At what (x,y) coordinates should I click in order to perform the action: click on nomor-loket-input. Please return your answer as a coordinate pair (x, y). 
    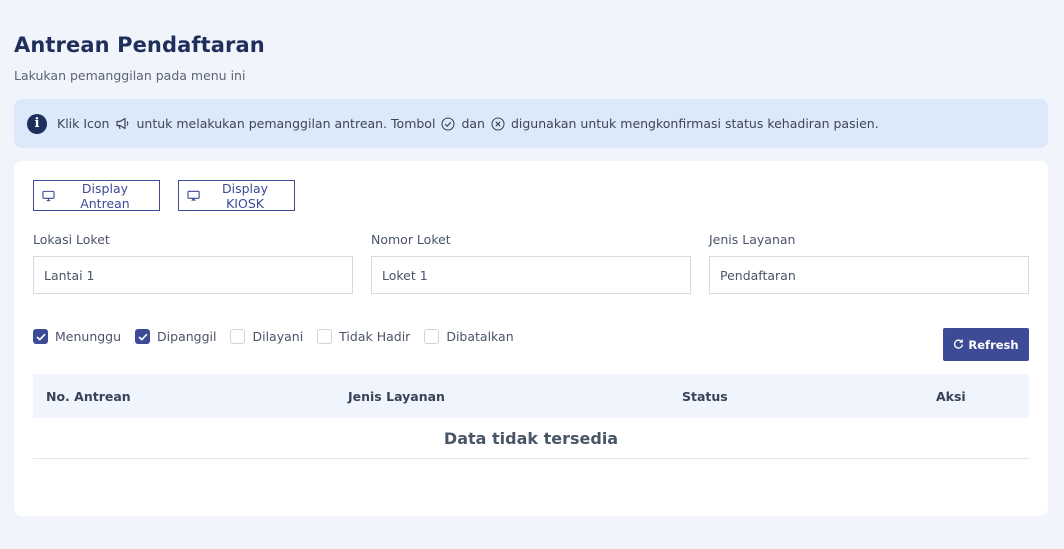
    Looking at the image, I should click on (531, 275).